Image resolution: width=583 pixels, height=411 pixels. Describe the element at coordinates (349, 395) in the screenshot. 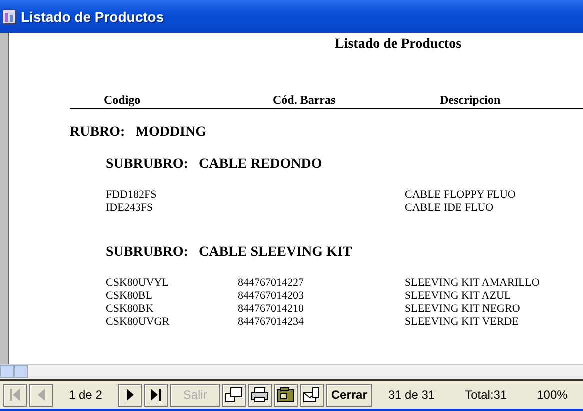

I see `close-button: Cerrar` at that location.